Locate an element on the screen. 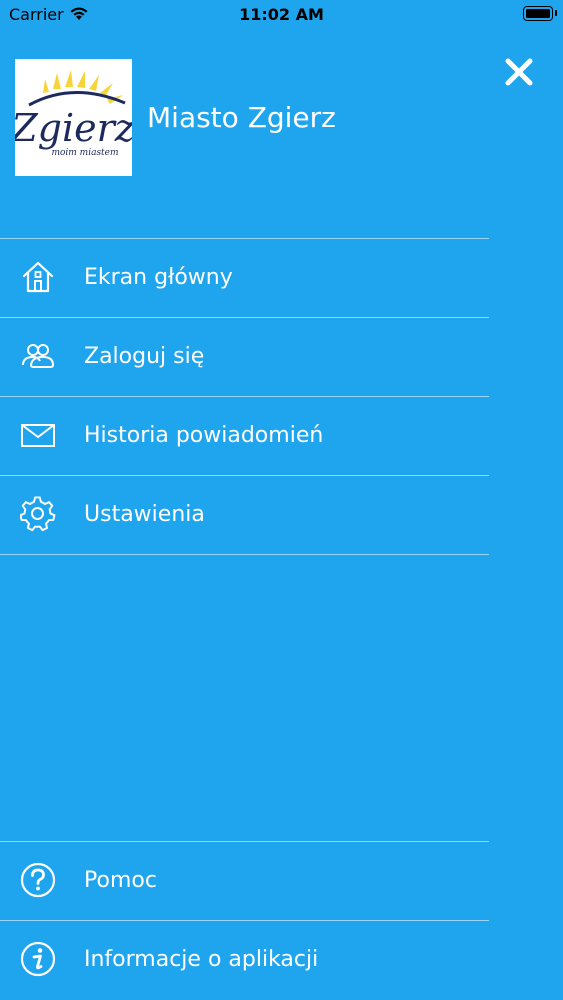 This screenshot has width=563, height=1000. city-logo: Zgierz moim miastem is located at coordinates (73, 117).